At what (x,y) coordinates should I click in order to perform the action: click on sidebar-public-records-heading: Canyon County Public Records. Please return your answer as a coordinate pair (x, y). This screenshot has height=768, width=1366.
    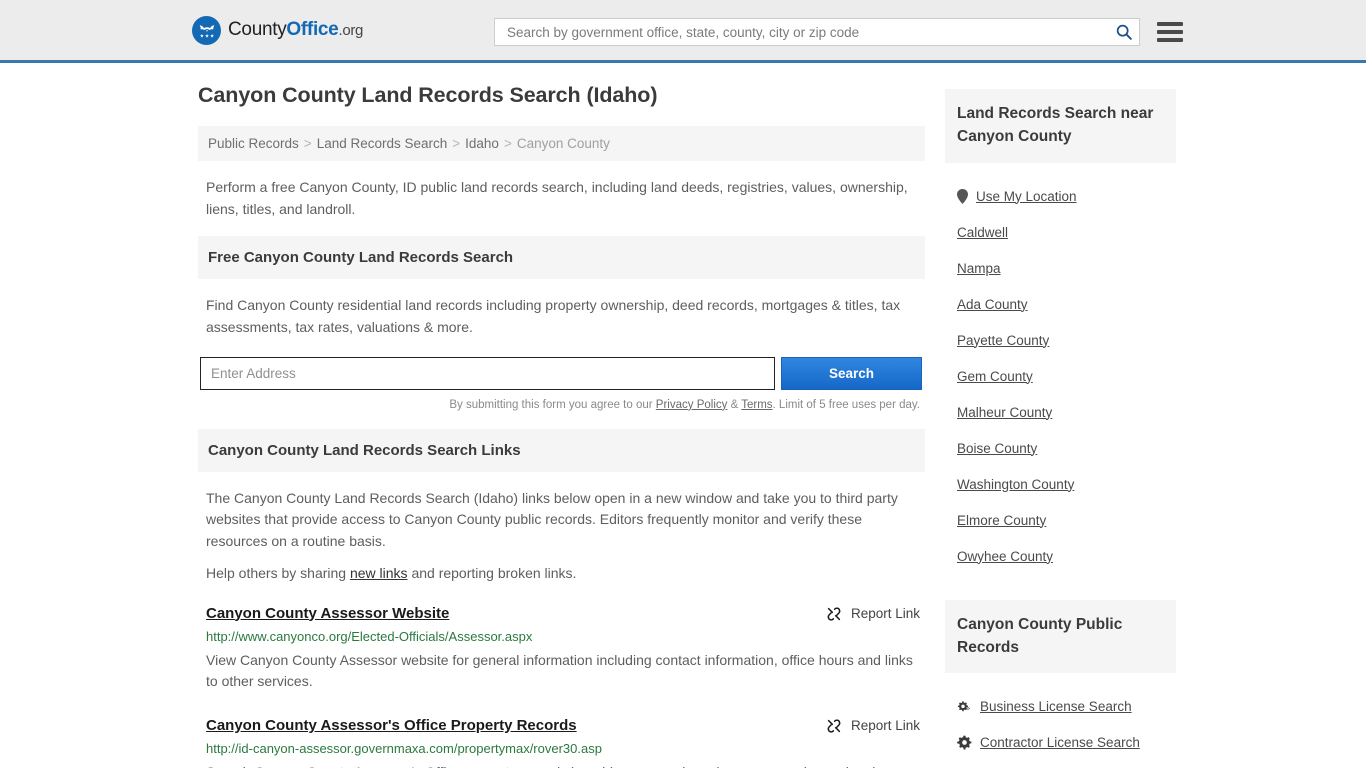
    Looking at the image, I should click on (1060, 636).